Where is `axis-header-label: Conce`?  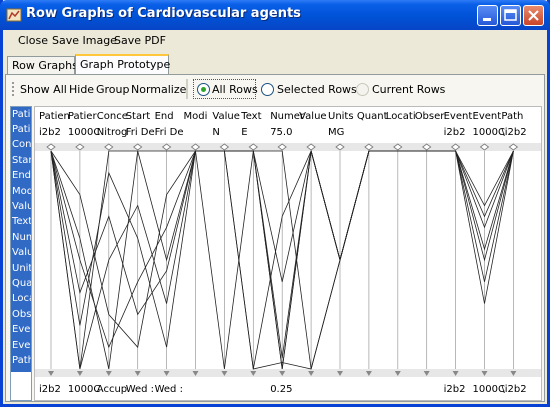
axis-header-label: Conce is located at coordinates (112, 116).